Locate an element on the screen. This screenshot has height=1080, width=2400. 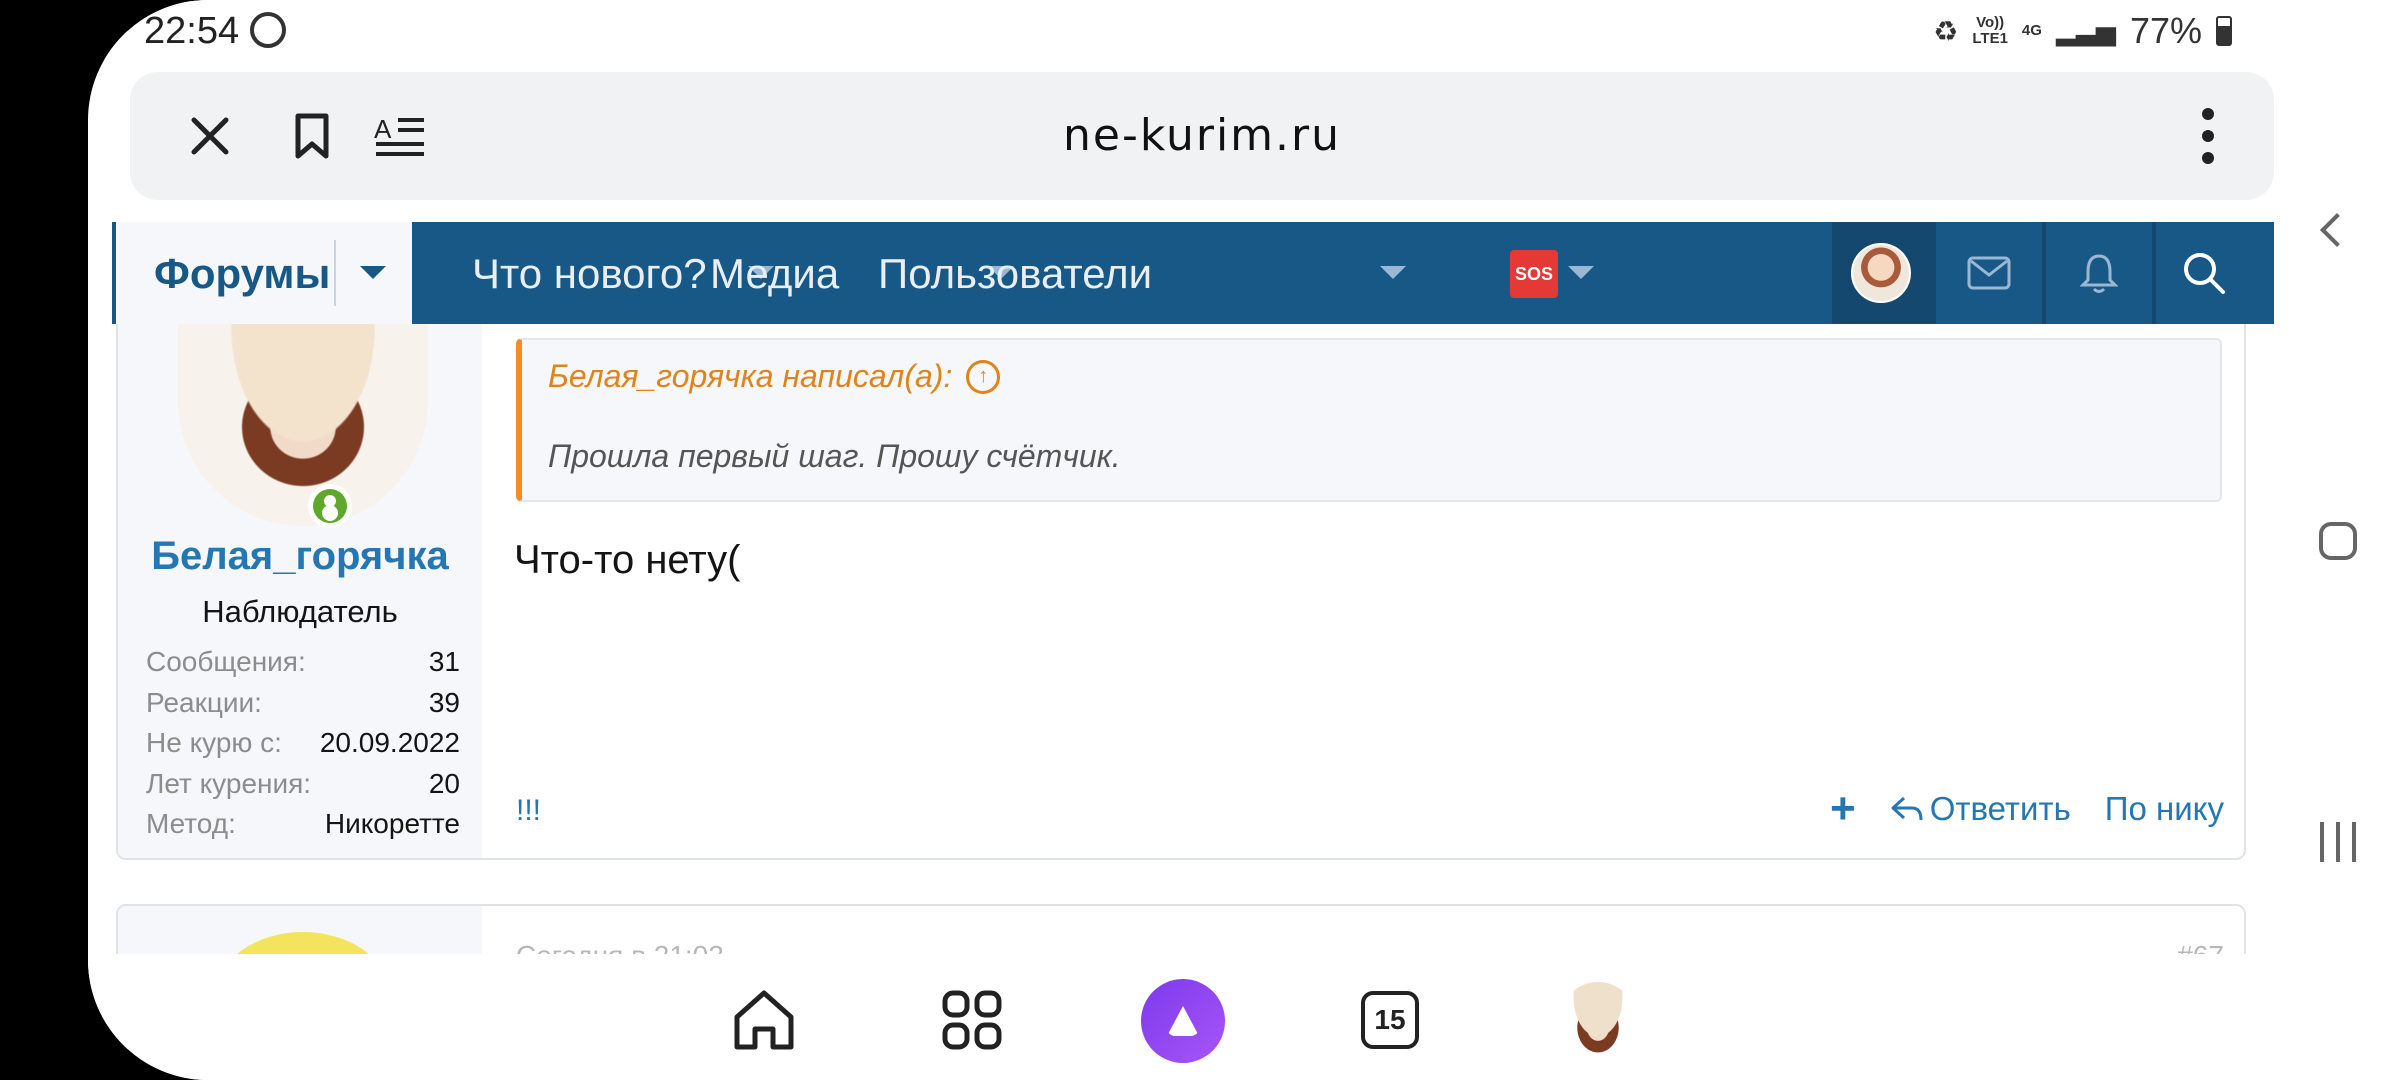
stat-key: Сообщения: is located at coordinates (226, 662).